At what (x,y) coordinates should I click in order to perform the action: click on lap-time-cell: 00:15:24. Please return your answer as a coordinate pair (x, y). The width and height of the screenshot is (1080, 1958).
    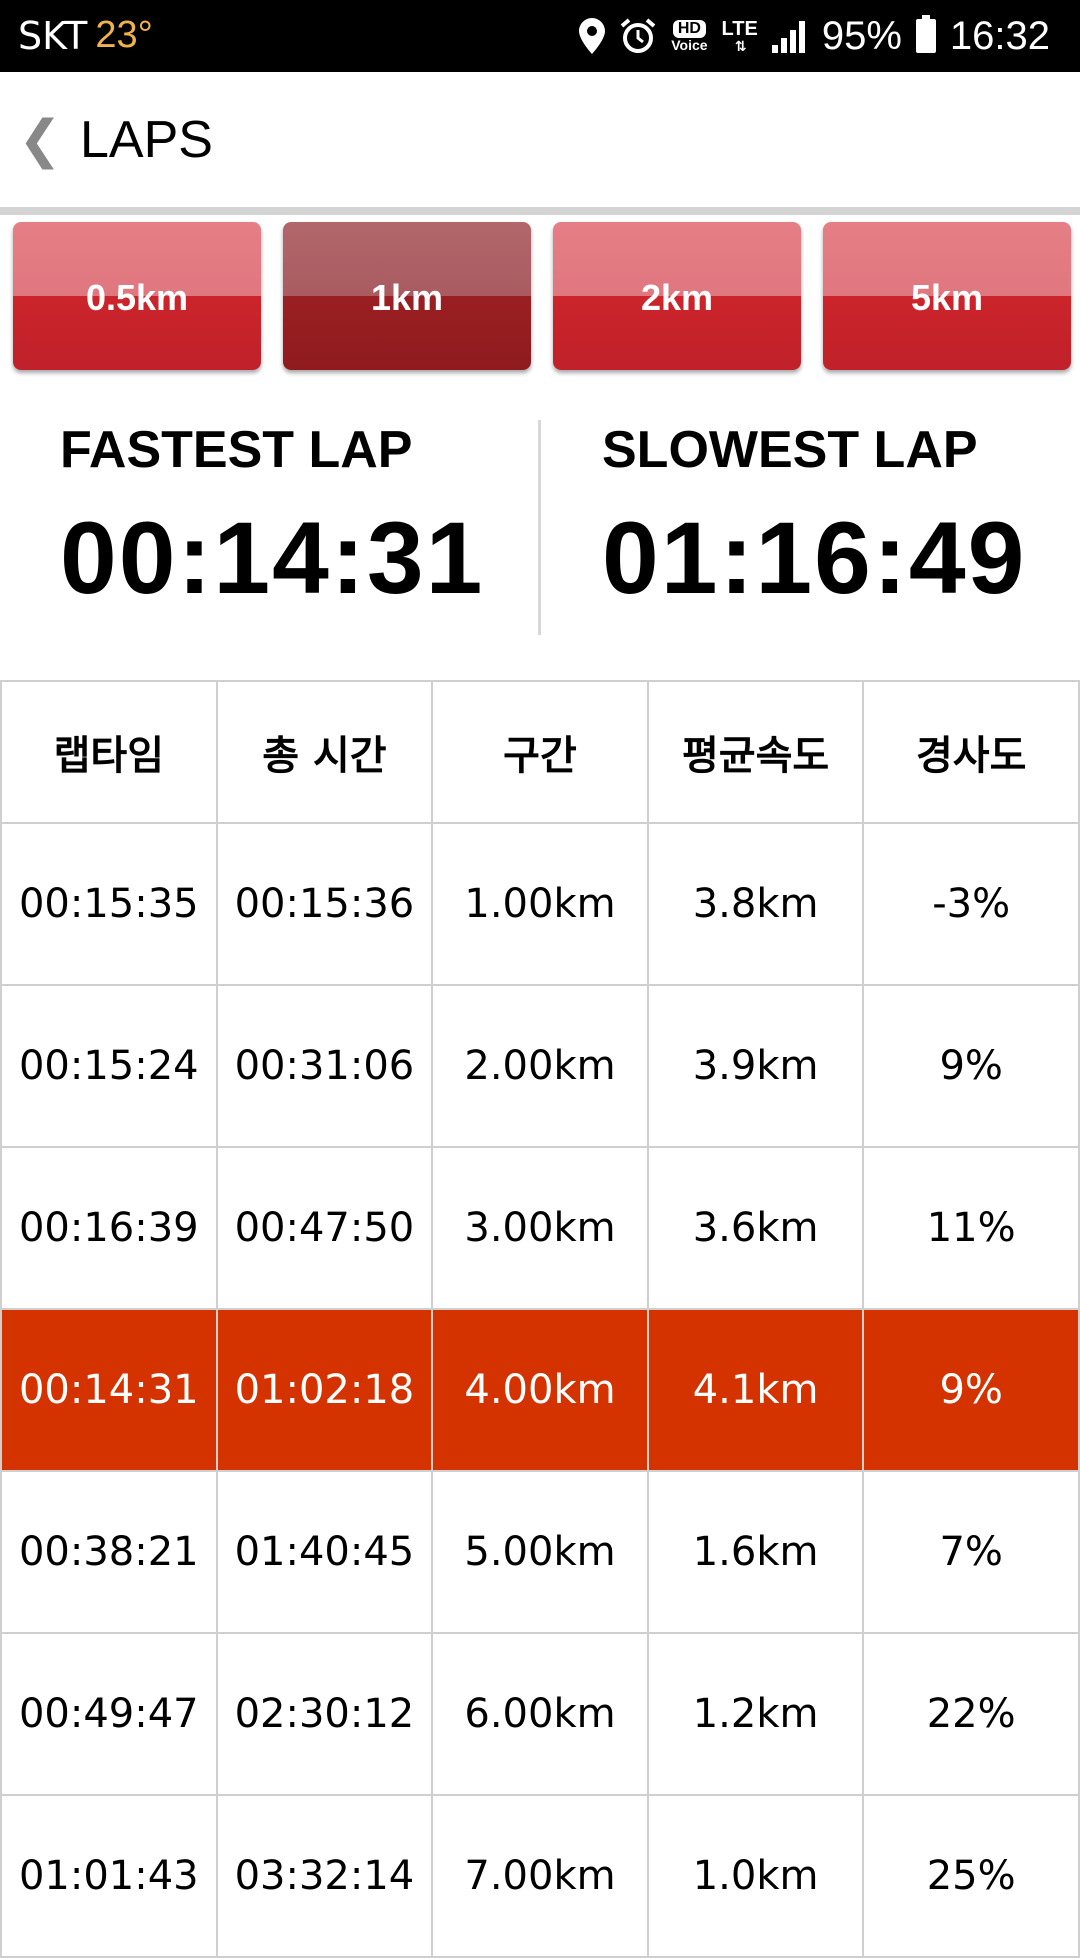
    Looking at the image, I should click on (109, 1066).